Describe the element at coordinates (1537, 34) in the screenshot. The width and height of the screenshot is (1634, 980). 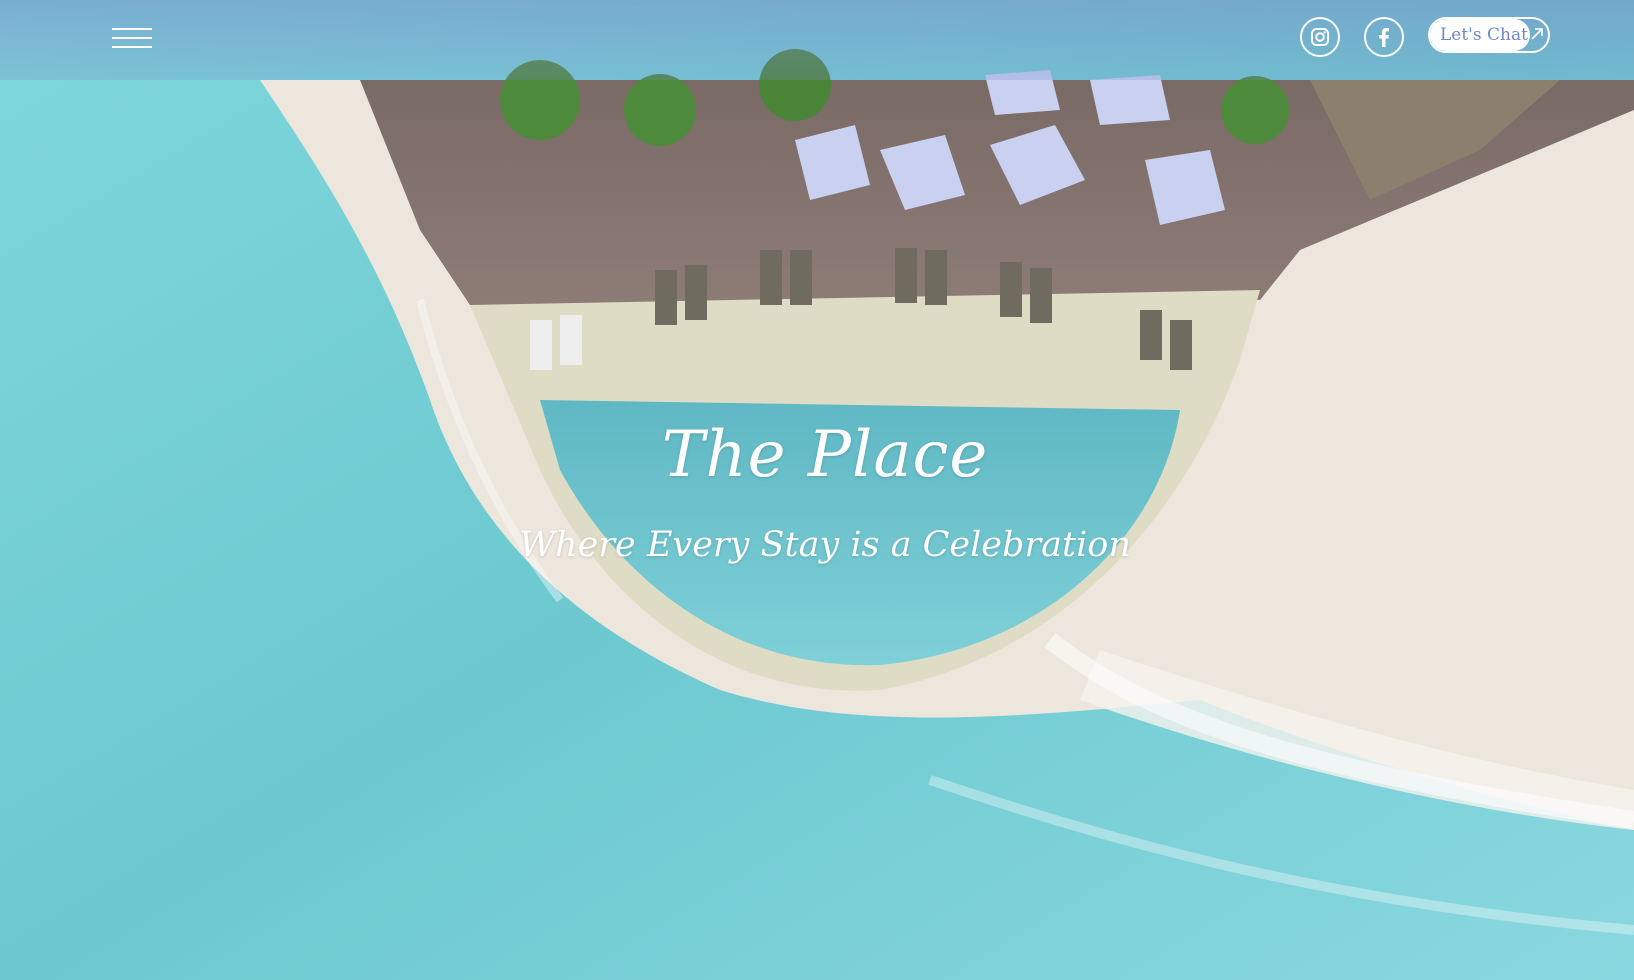
I see `arrow-up-right-icon` at that location.